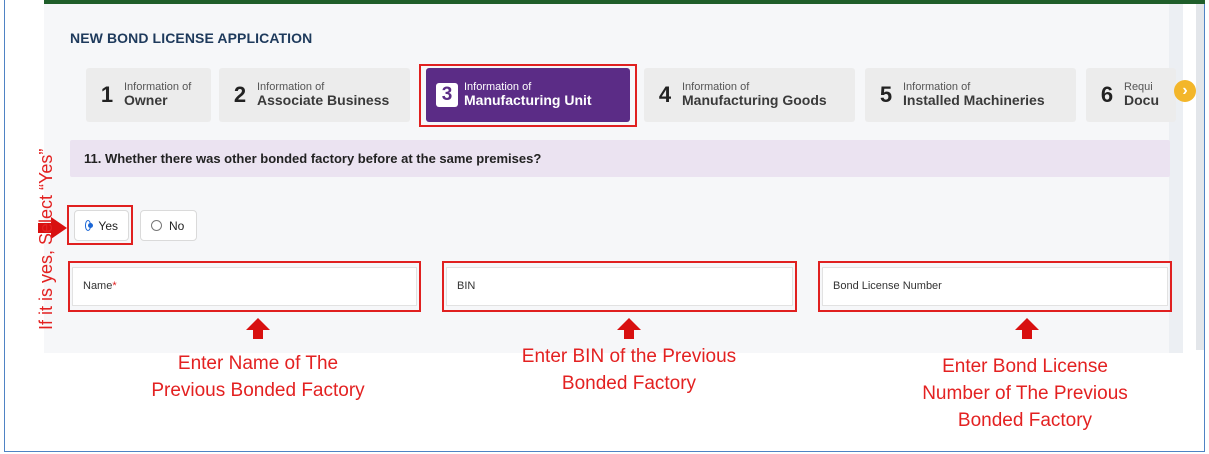 The image size is (1209, 454). I want to click on name-field: Name*, so click(244, 286).